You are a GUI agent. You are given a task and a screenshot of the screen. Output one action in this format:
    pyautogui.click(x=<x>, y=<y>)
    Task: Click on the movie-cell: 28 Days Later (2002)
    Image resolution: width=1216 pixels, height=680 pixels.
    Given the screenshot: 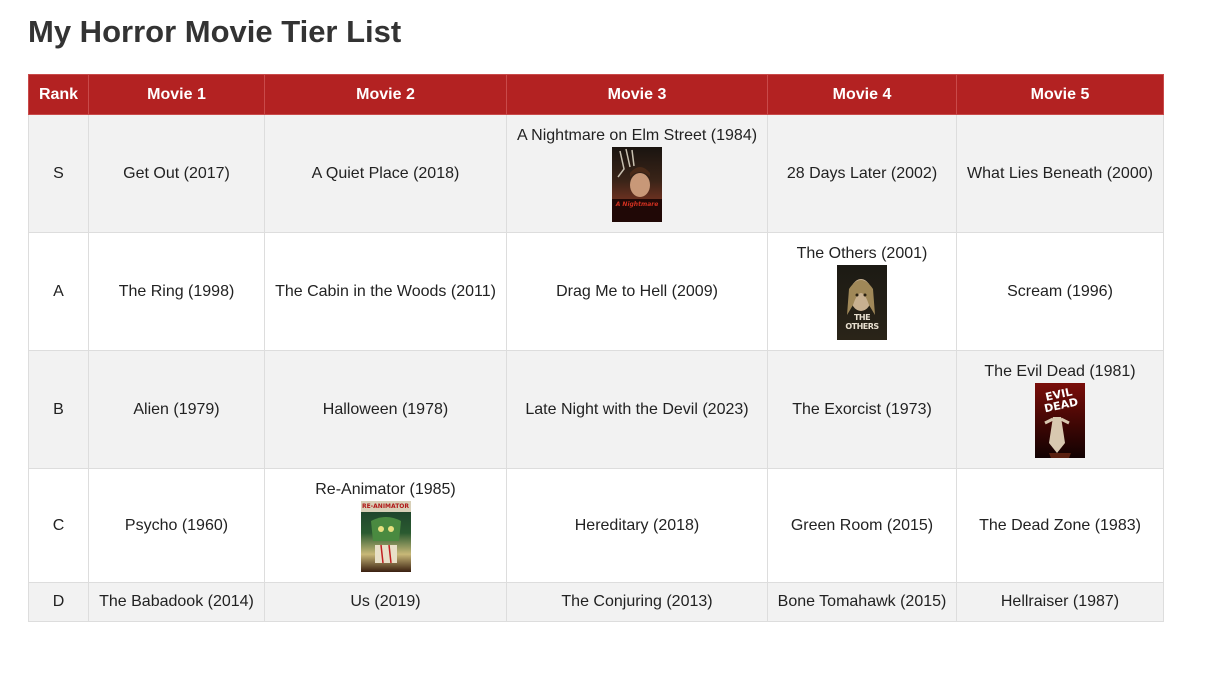 What is the action you would take?
    pyautogui.click(x=862, y=173)
    